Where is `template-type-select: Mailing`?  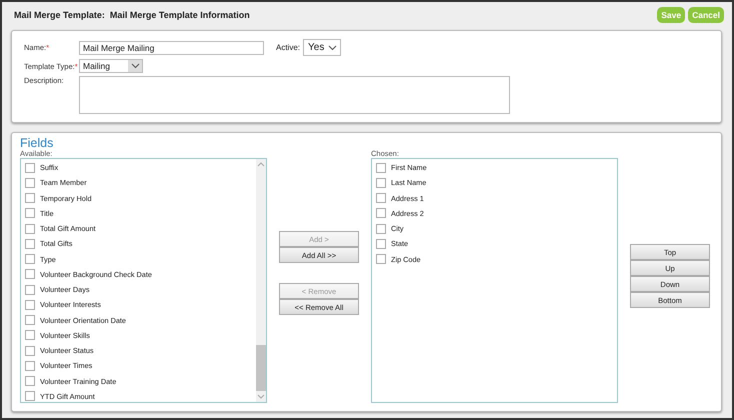
template-type-select: Mailing is located at coordinates (111, 66).